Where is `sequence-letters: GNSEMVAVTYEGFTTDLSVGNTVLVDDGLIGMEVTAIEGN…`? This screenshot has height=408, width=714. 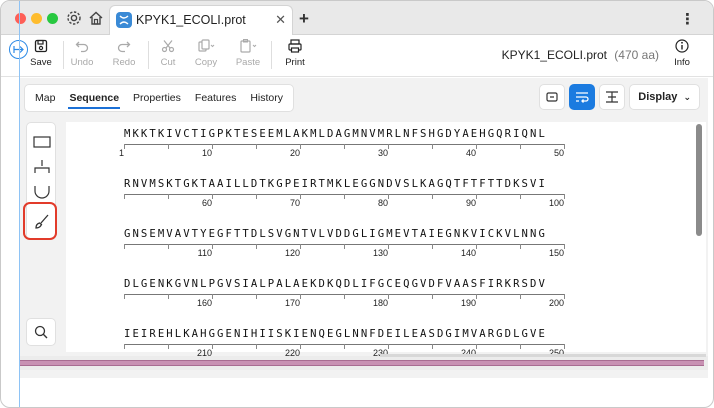 sequence-letters: GNSEMVAVTYEGFTTDLSVGNTVLVDDGLIGMEVTAIEGN… is located at coordinates (335, 234).